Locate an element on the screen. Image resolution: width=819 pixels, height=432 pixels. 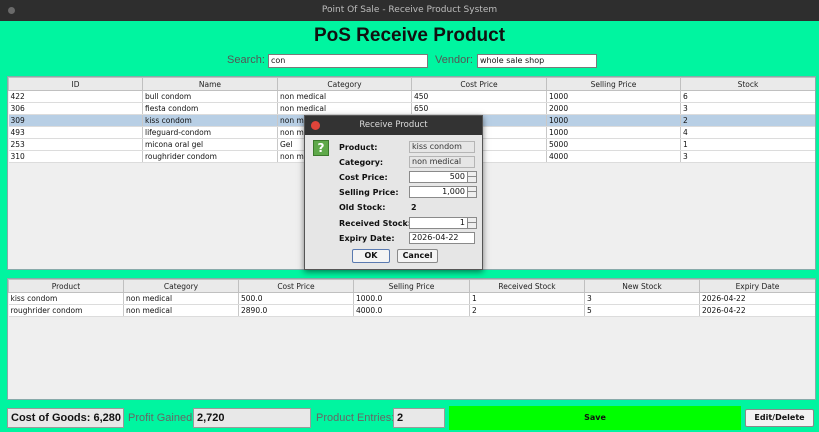
window-titlebar: Point Of Sale - Receive Product System is located at coordinates (409, 10).